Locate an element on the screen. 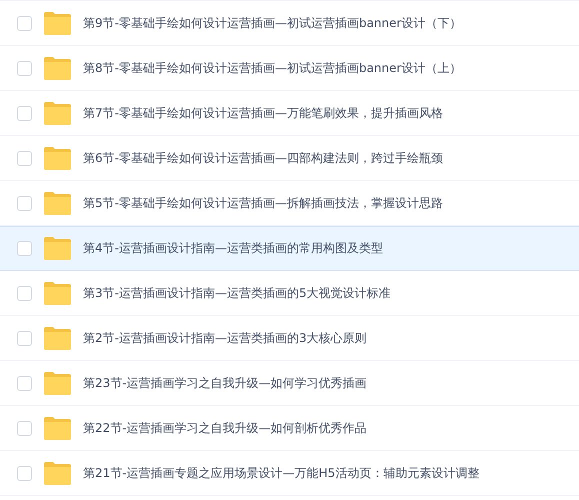 This screenshot has width=579, height=500. folder-name: 第8节-零基础手绘如何设计运营插画—初试运营插画banner设计（上） is located at coordinates (272, 68).